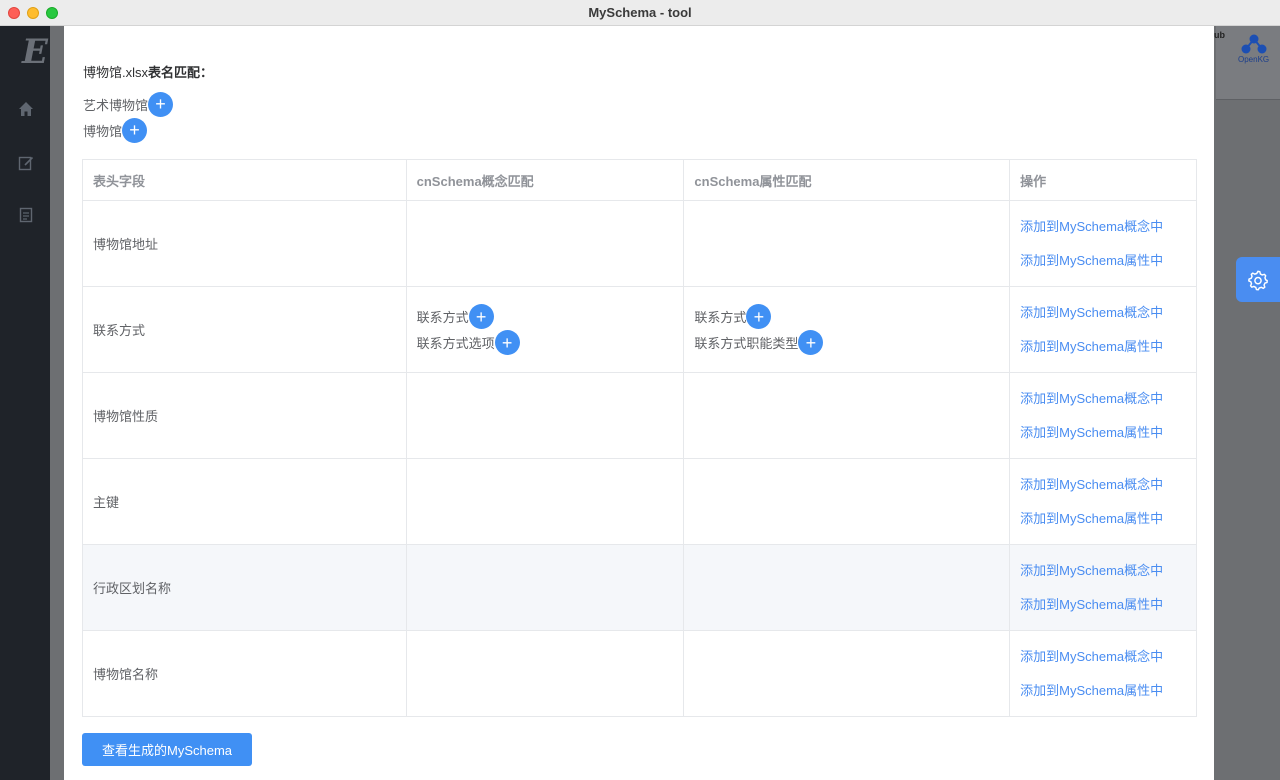 The image size is (1280, 780). I want to click on column-header-concept: cnSchema概念匹配, so click(545, 180).